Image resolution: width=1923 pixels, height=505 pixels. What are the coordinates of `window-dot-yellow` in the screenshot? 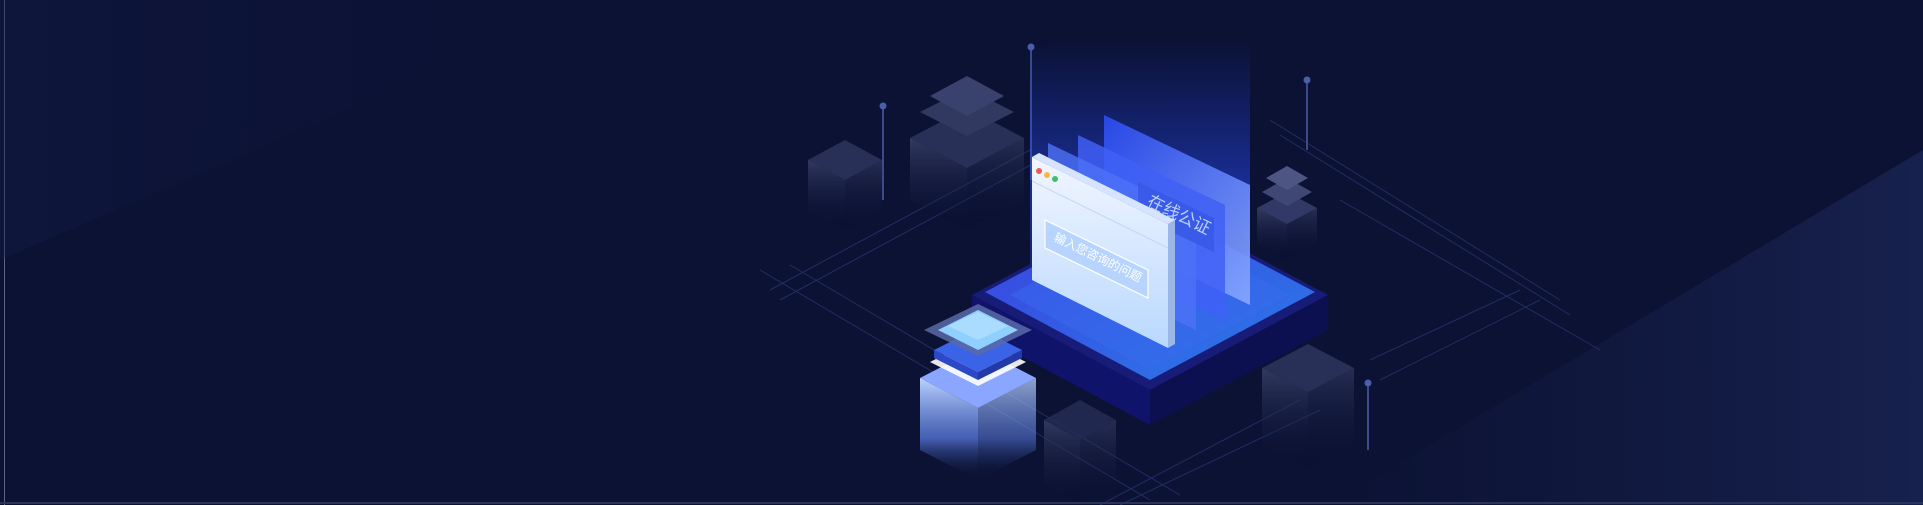 It's located at (1047, 175).